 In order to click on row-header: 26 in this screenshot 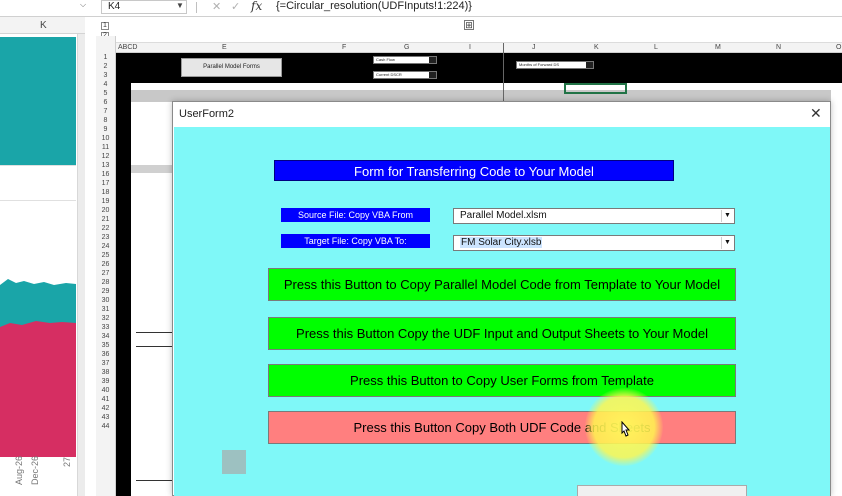, I will do `click(105, 264)`.